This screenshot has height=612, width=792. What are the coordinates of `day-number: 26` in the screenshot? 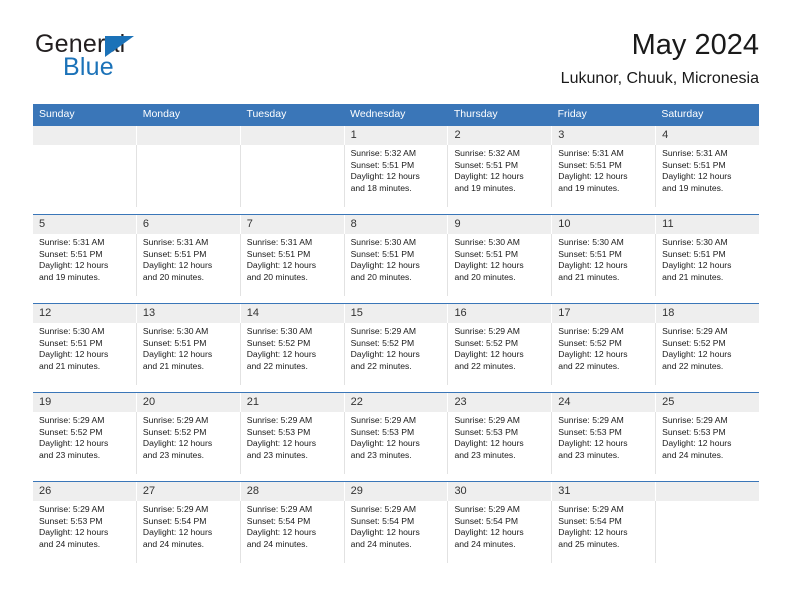 It's located at (85, 491).